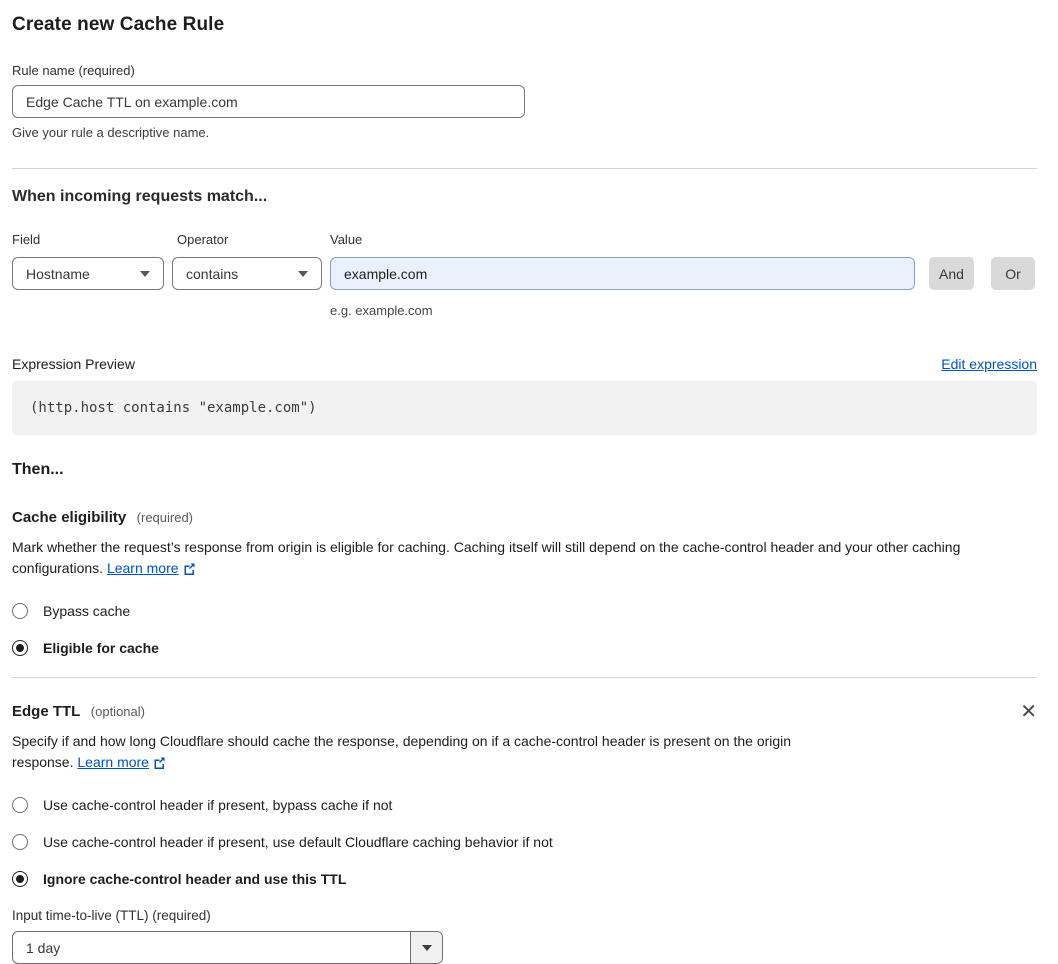  I want to click on operator-select-value: contains, so click(212, 273).